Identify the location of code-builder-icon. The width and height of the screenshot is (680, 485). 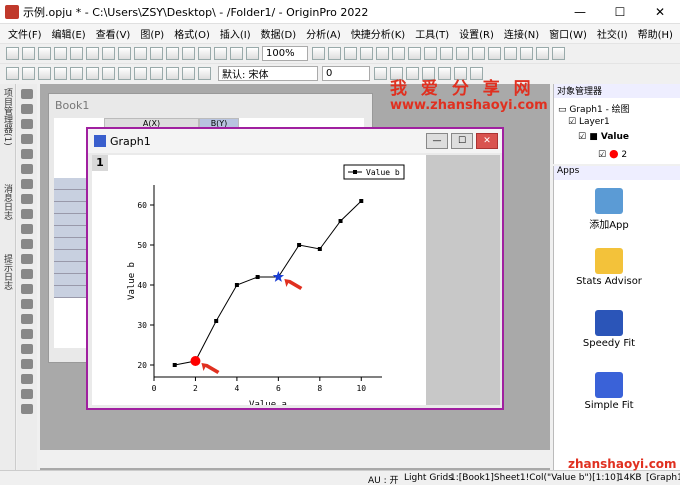
(350, 53).